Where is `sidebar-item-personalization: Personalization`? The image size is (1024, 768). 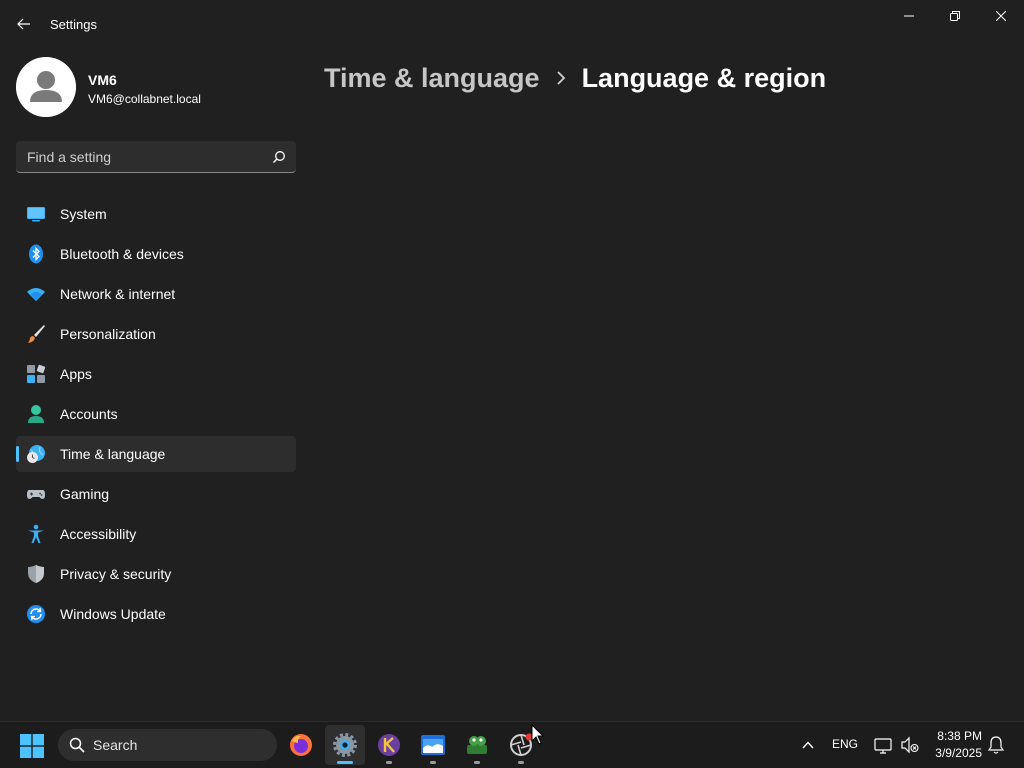
sidebar-item-personalization: Personalization is located at coordinates (156, 334).